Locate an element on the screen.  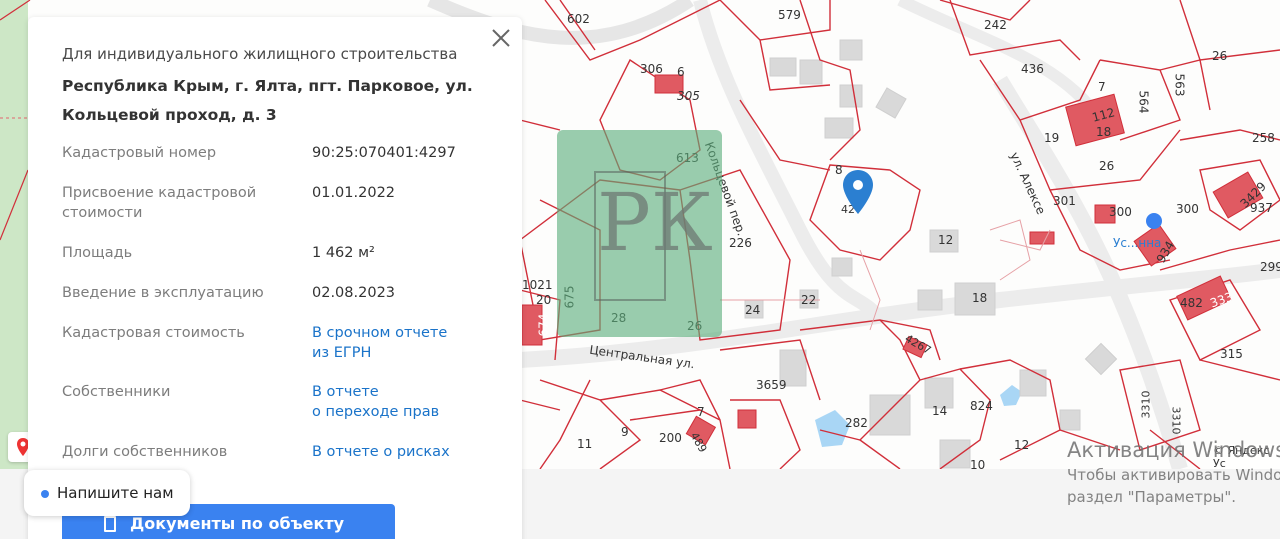
parcel-number: 315 is located at coordinates (1231, 354).